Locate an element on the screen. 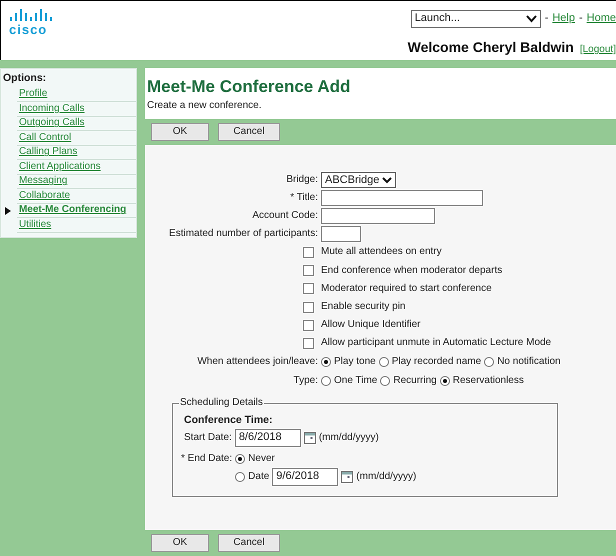  field-label: * End Date: is located at coordinates (206, 459).